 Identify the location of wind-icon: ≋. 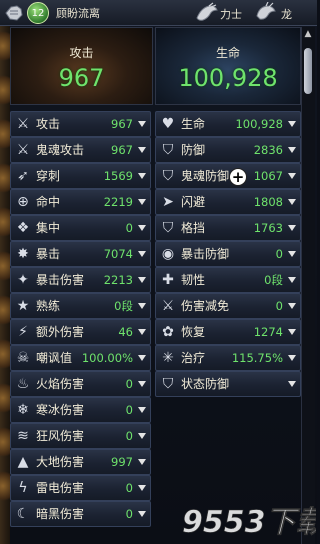
(23, 435).